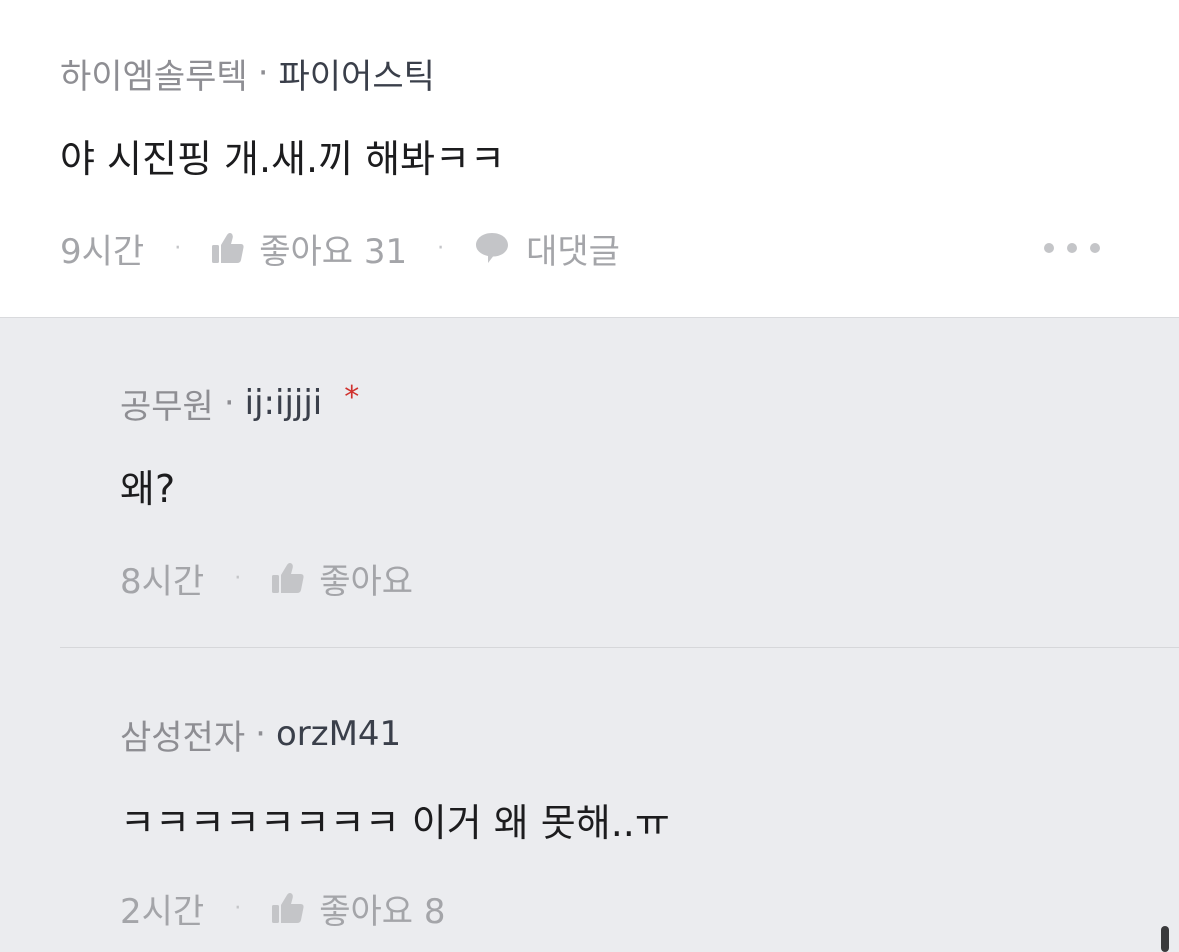  What do you see at coordinates (162, 581) in the screenshot?
I see `comment-time: 8시간` at bounding box center [162, 581].